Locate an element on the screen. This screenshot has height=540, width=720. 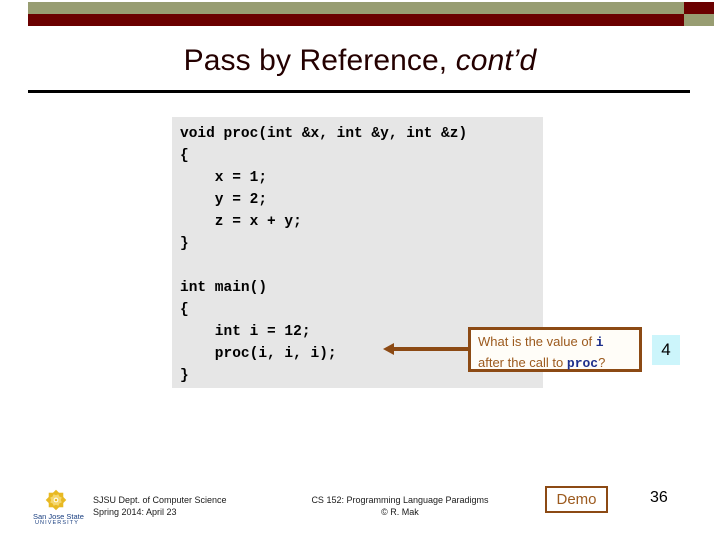
banner-row-bottom is located at coordinates (371, 20).